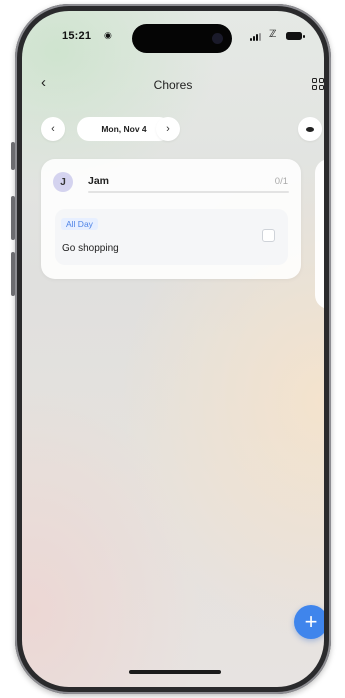 Image resolution: width=345 pixels, height=698 pixels. I want to click on task-item: All Day Go shopping, so click(171, 237).